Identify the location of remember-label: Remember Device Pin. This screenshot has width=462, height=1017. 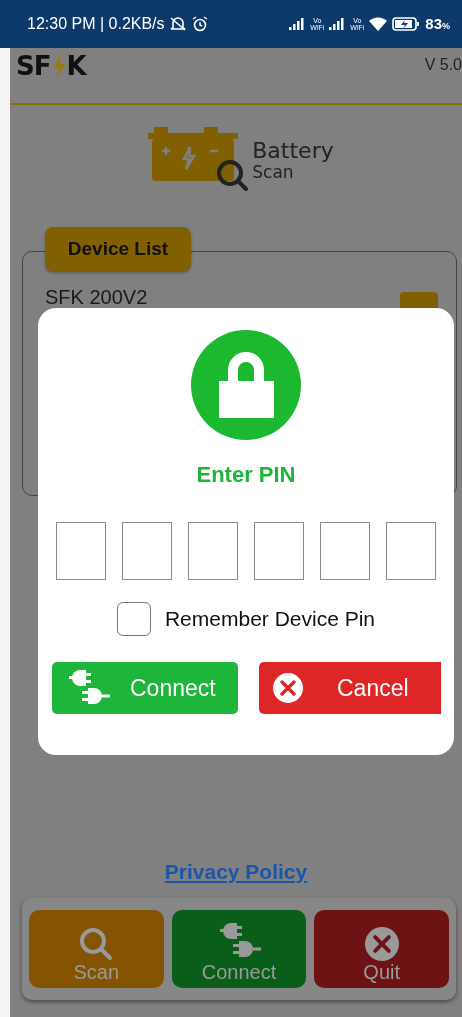
(270, 619).